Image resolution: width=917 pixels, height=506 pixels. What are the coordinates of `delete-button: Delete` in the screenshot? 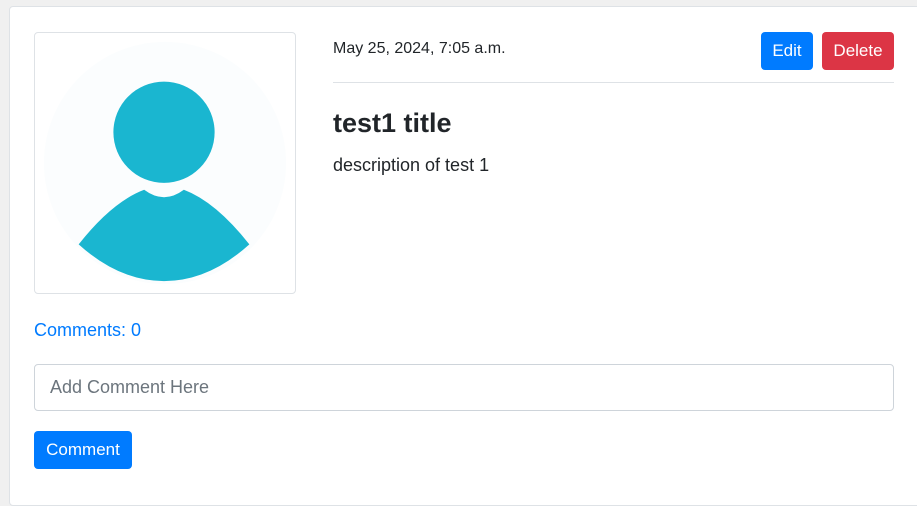 It's located at (858, 51).